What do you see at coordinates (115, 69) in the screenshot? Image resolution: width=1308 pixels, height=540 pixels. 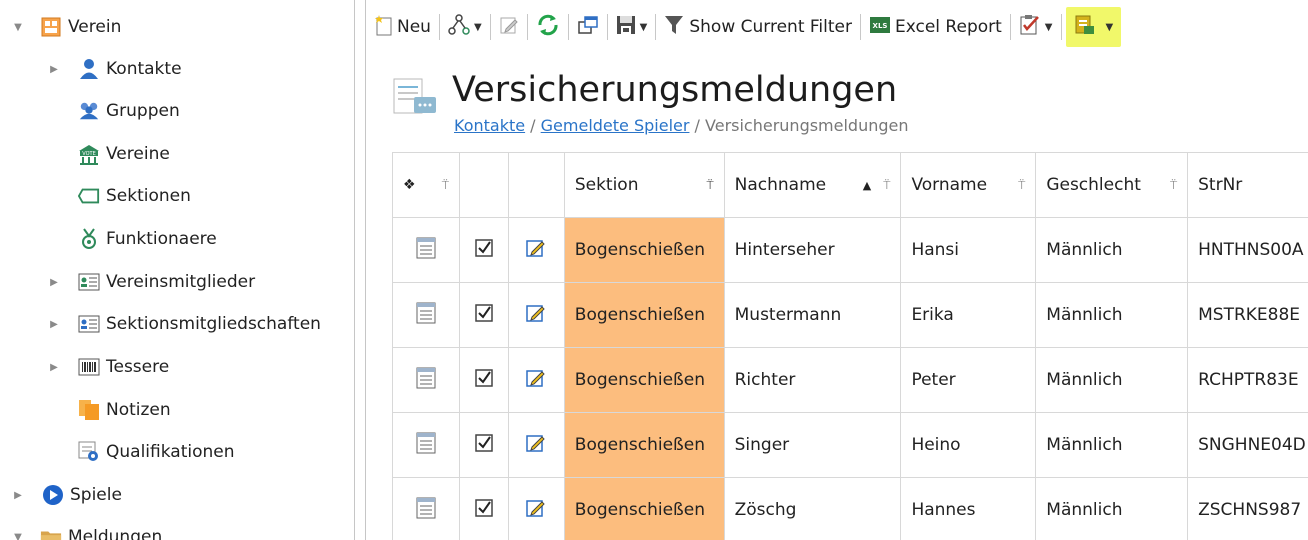 I see `sidebar-item-kontakte: ▶ Kontakte` at bounding box center [115, 69].